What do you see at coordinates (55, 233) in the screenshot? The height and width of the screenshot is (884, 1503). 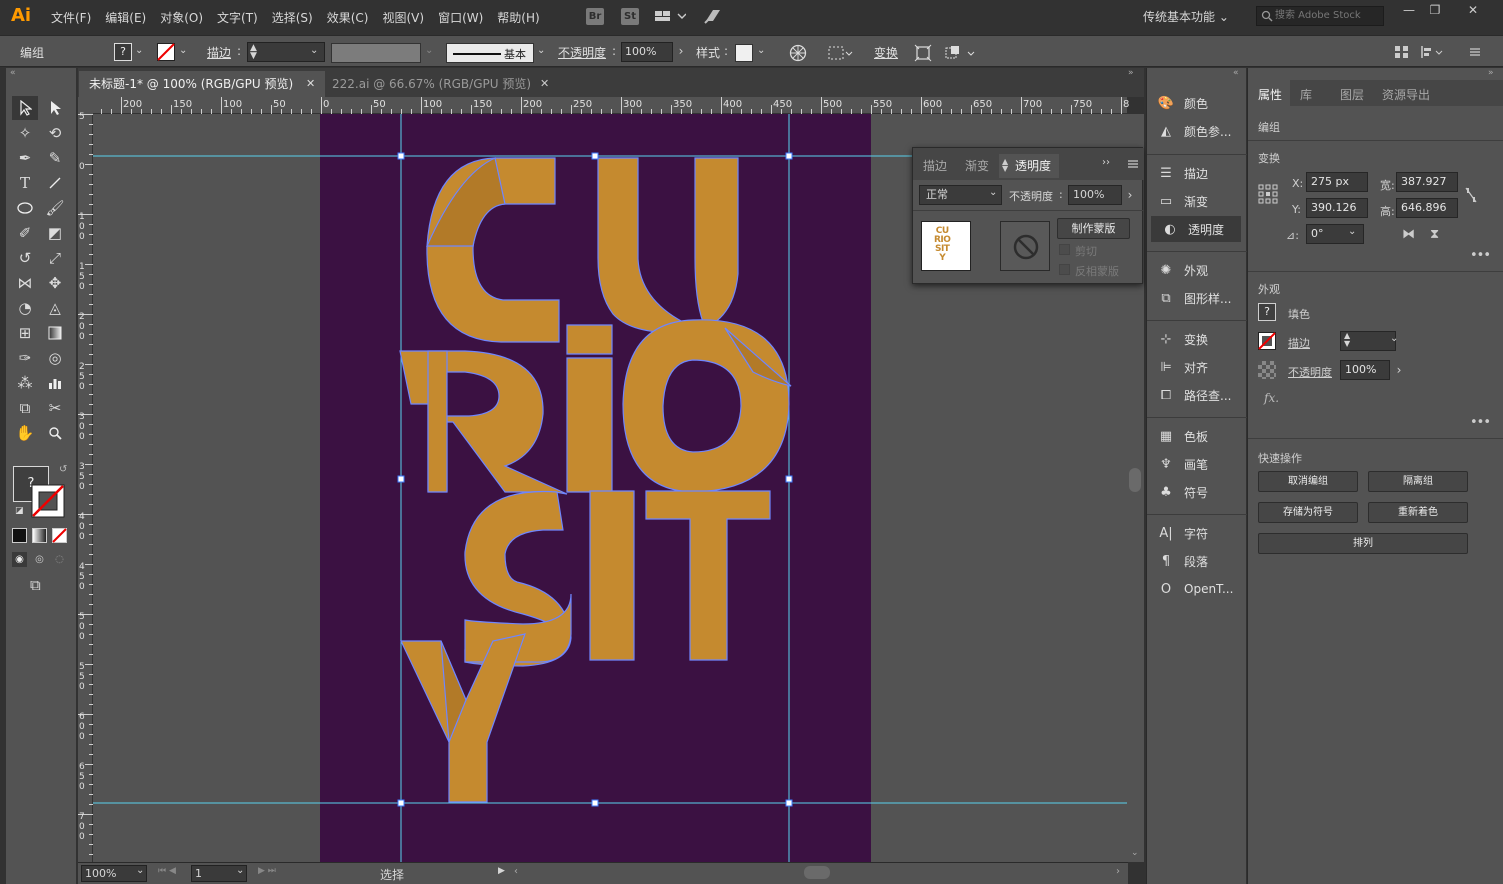 I see `eraser-tool-icon: ◩` at bounding box center [55, 233].